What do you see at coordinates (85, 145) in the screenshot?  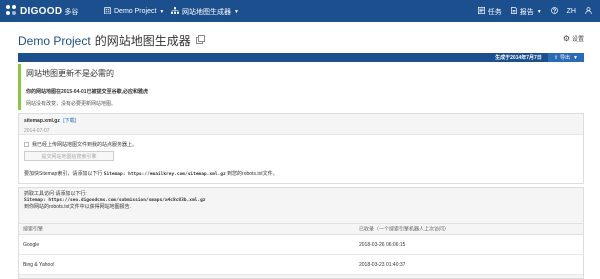 I see `upload-confirm-label: 我已经上传网站地图文件到我的站点服务器上。` at bounding box center [85, 145].